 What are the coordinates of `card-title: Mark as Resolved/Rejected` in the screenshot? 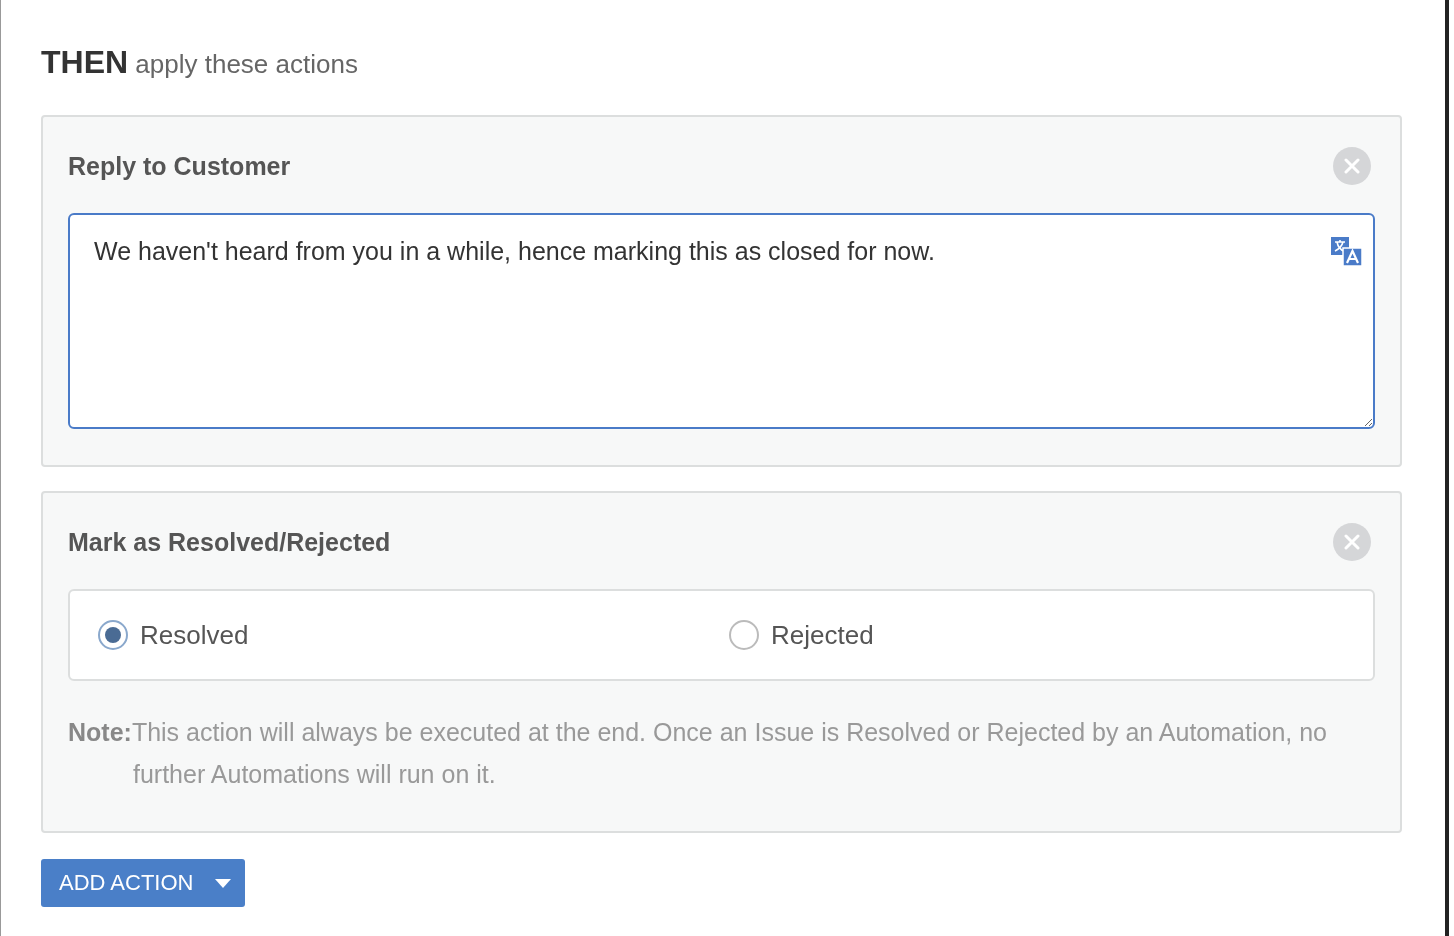 It's located at (229, 542).